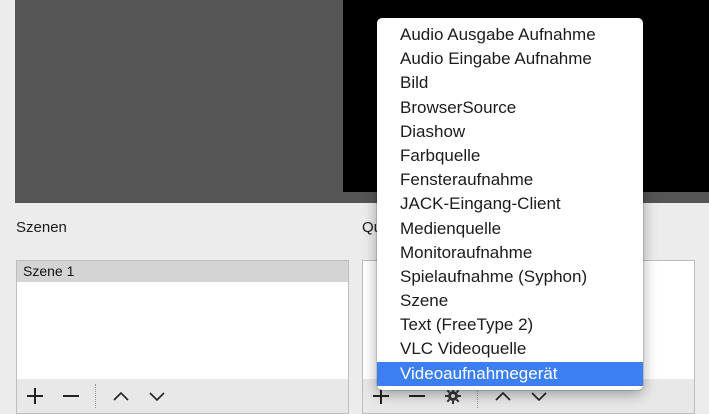  What do you see at coordinates (510, 83) in the screenshot?
I see `menu-item-image: Bild` at bounding box center [510, 83].